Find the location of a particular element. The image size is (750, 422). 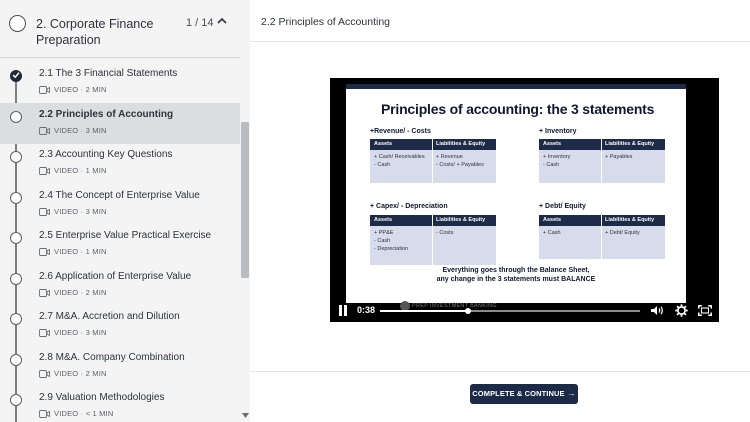

fullscreen-icon is located at coordinates (705, 310).